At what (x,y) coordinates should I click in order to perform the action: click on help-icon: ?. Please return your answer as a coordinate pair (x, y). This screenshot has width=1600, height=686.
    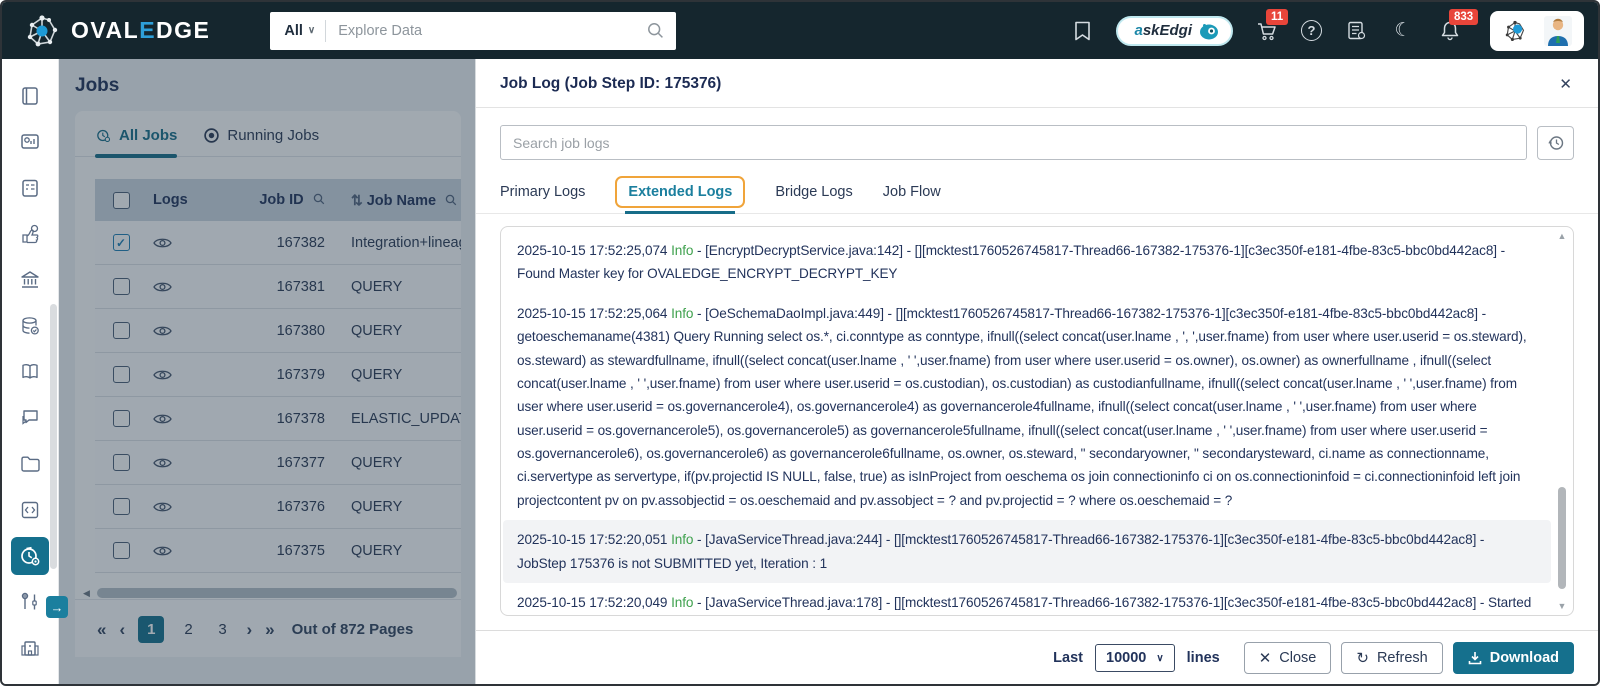
    Looking at the image, I should click on (1311, 30).